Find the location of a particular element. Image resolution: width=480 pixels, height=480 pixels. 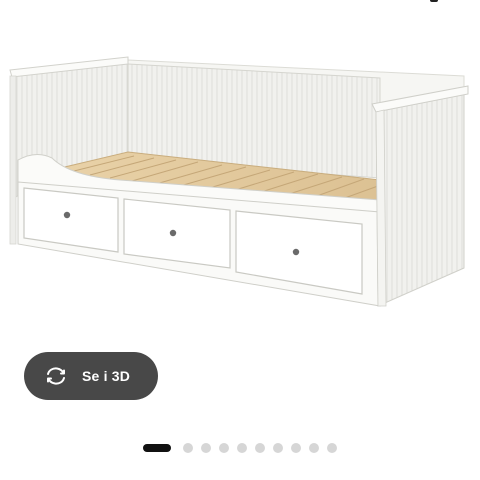

rotate-3d-icon is located at coordinates (56, 376).